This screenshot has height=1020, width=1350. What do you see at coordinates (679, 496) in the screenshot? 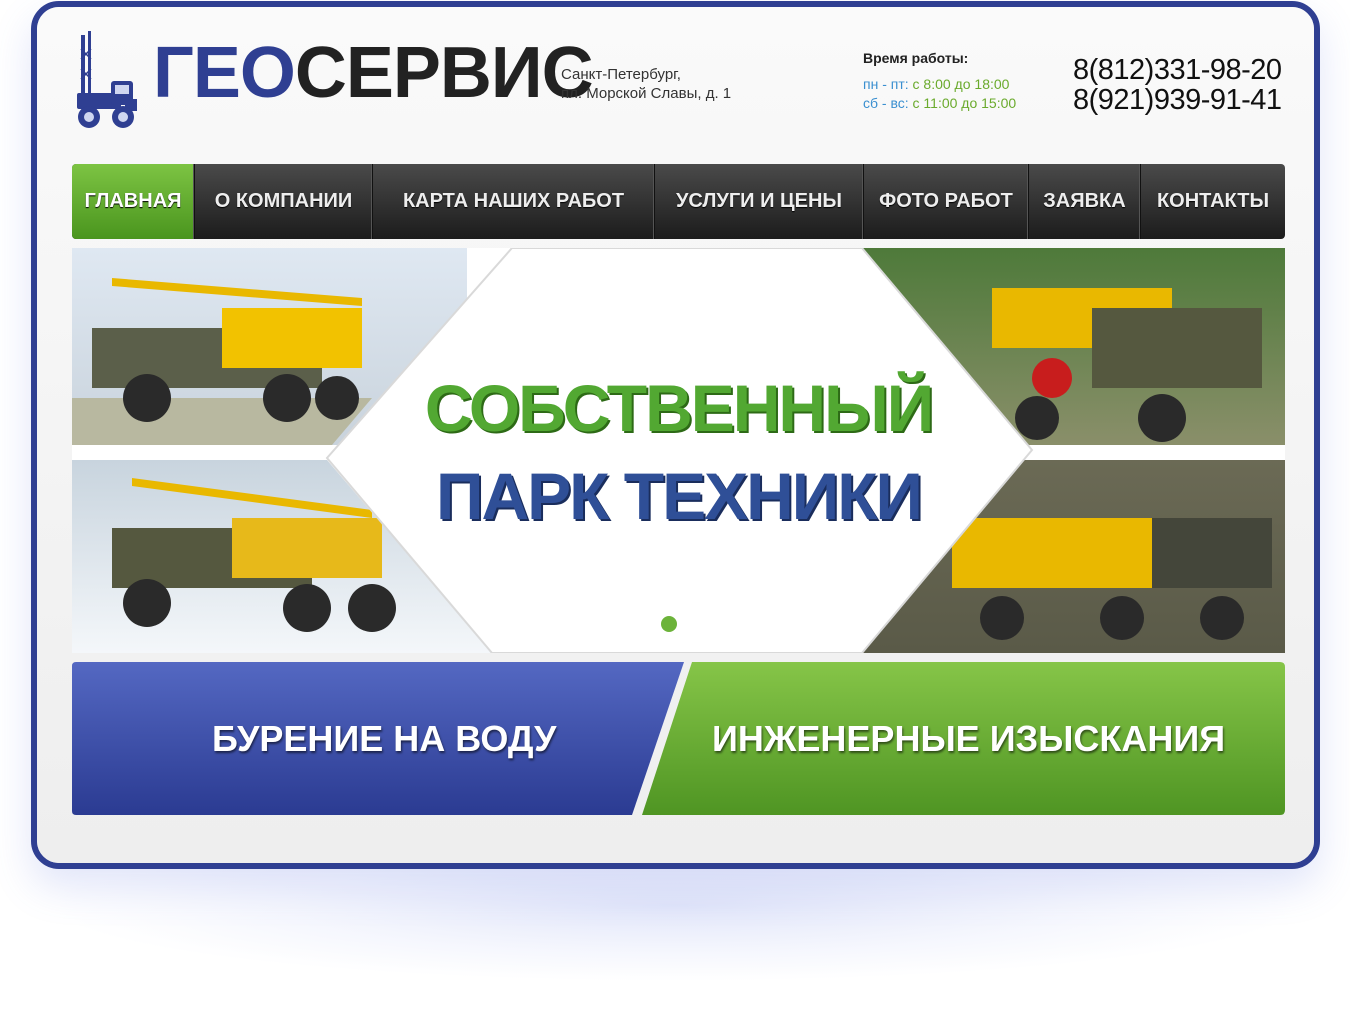
I see `slider-headline-line2: ПАРК ТЕХНИКИ` at bounding box center [679, 496].